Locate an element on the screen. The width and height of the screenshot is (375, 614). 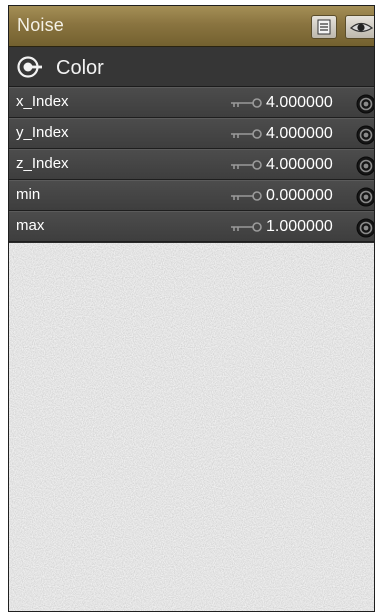
color-section-header: Color is located at coordinates (191, 67).